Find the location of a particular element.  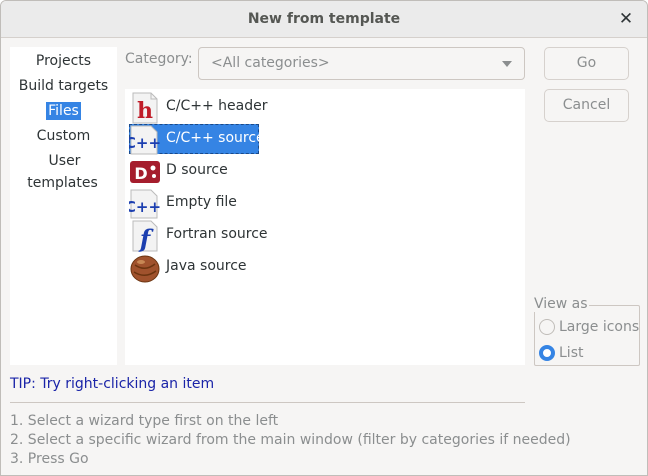

large-icons-label: Large icons is located at coordinates (599, 327).